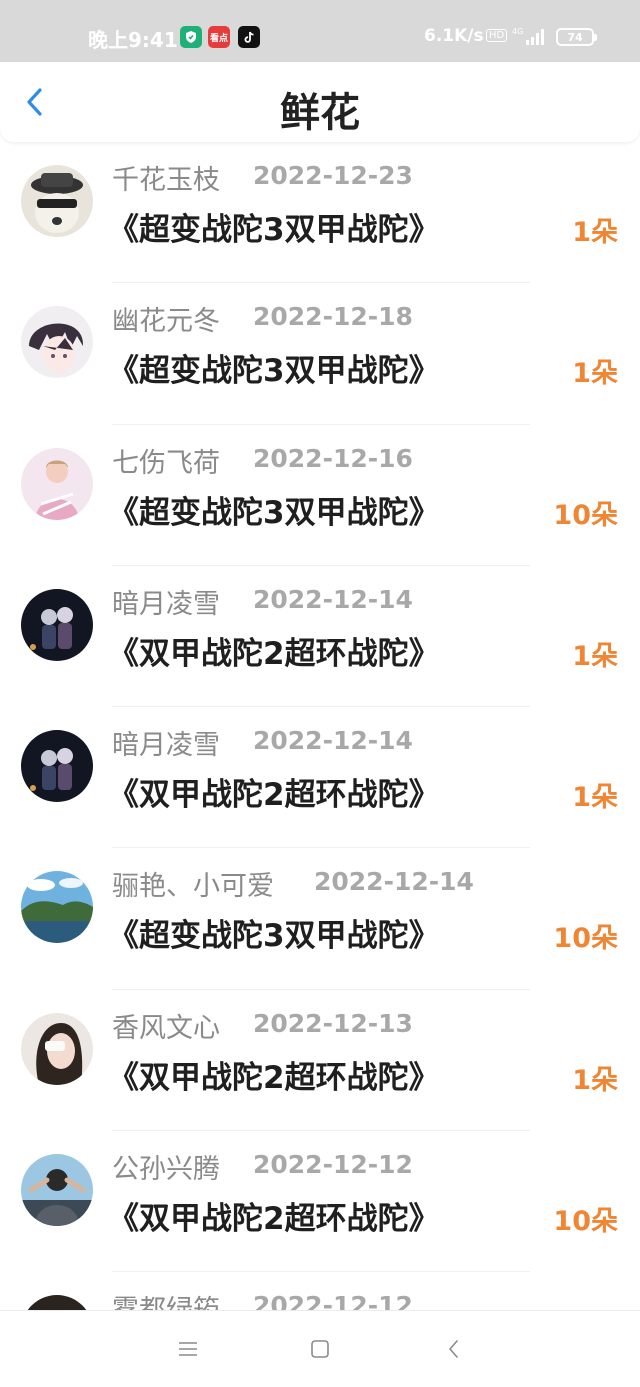 The image size is (640, 1387). Describe the element at coordinates (193, 887) in the screenshot. I see `sender-name: 骊艳、小可爱` at that location.